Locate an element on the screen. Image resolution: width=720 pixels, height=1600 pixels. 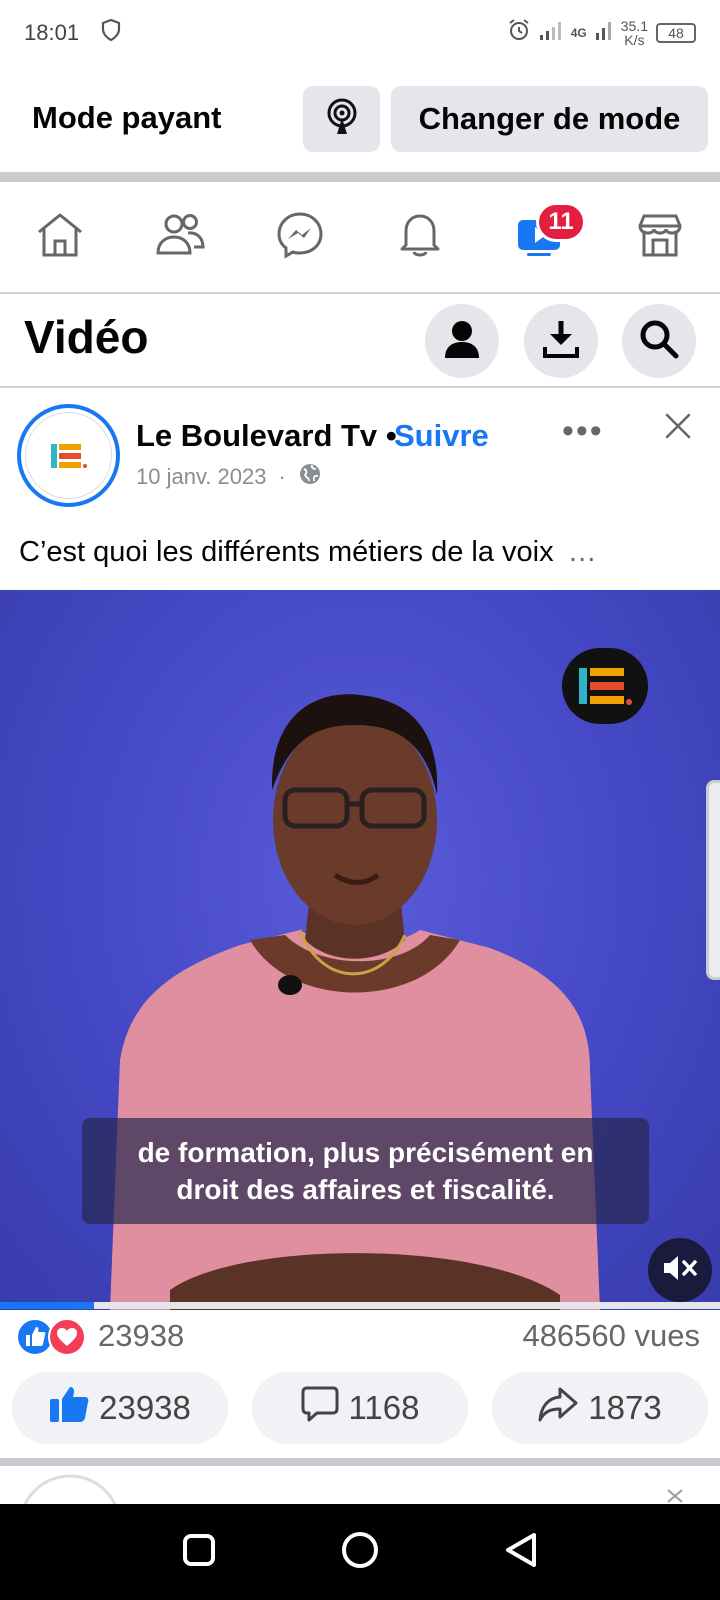
like-count: 23938 is located at coordinates (145, 1407).